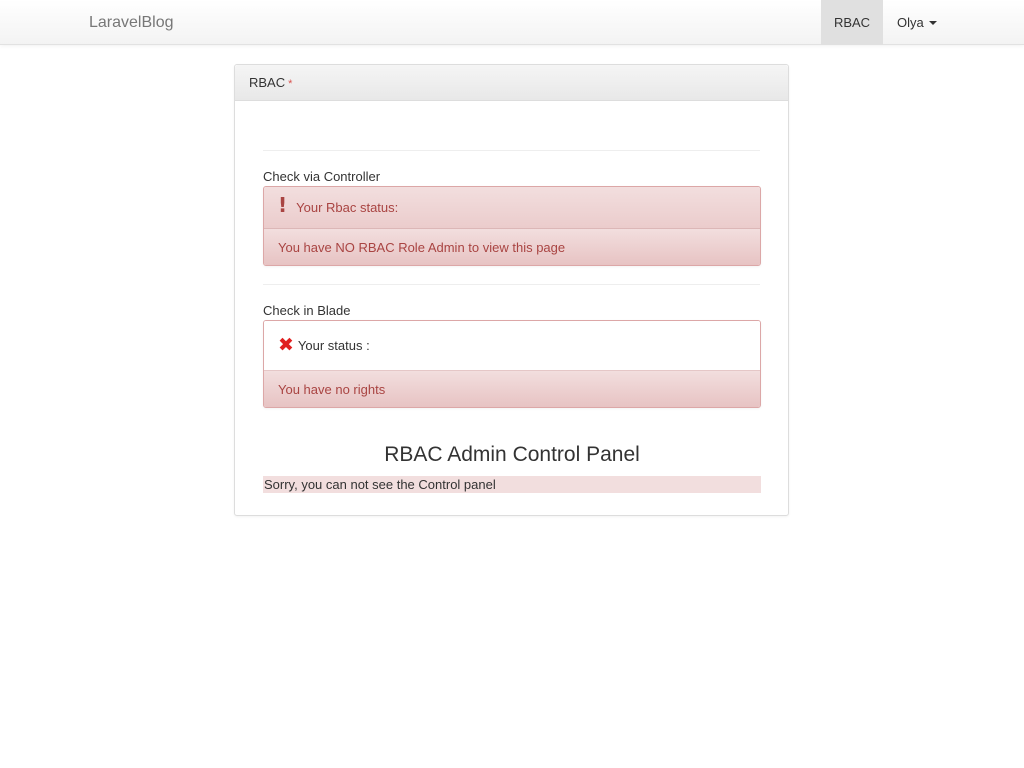 The width and height of the screenshot is (1024, 768). Describe the element at coordinates (512, 208) in the screenshot. I see `controller-status-header: ! Your Rbac status:` at that location.